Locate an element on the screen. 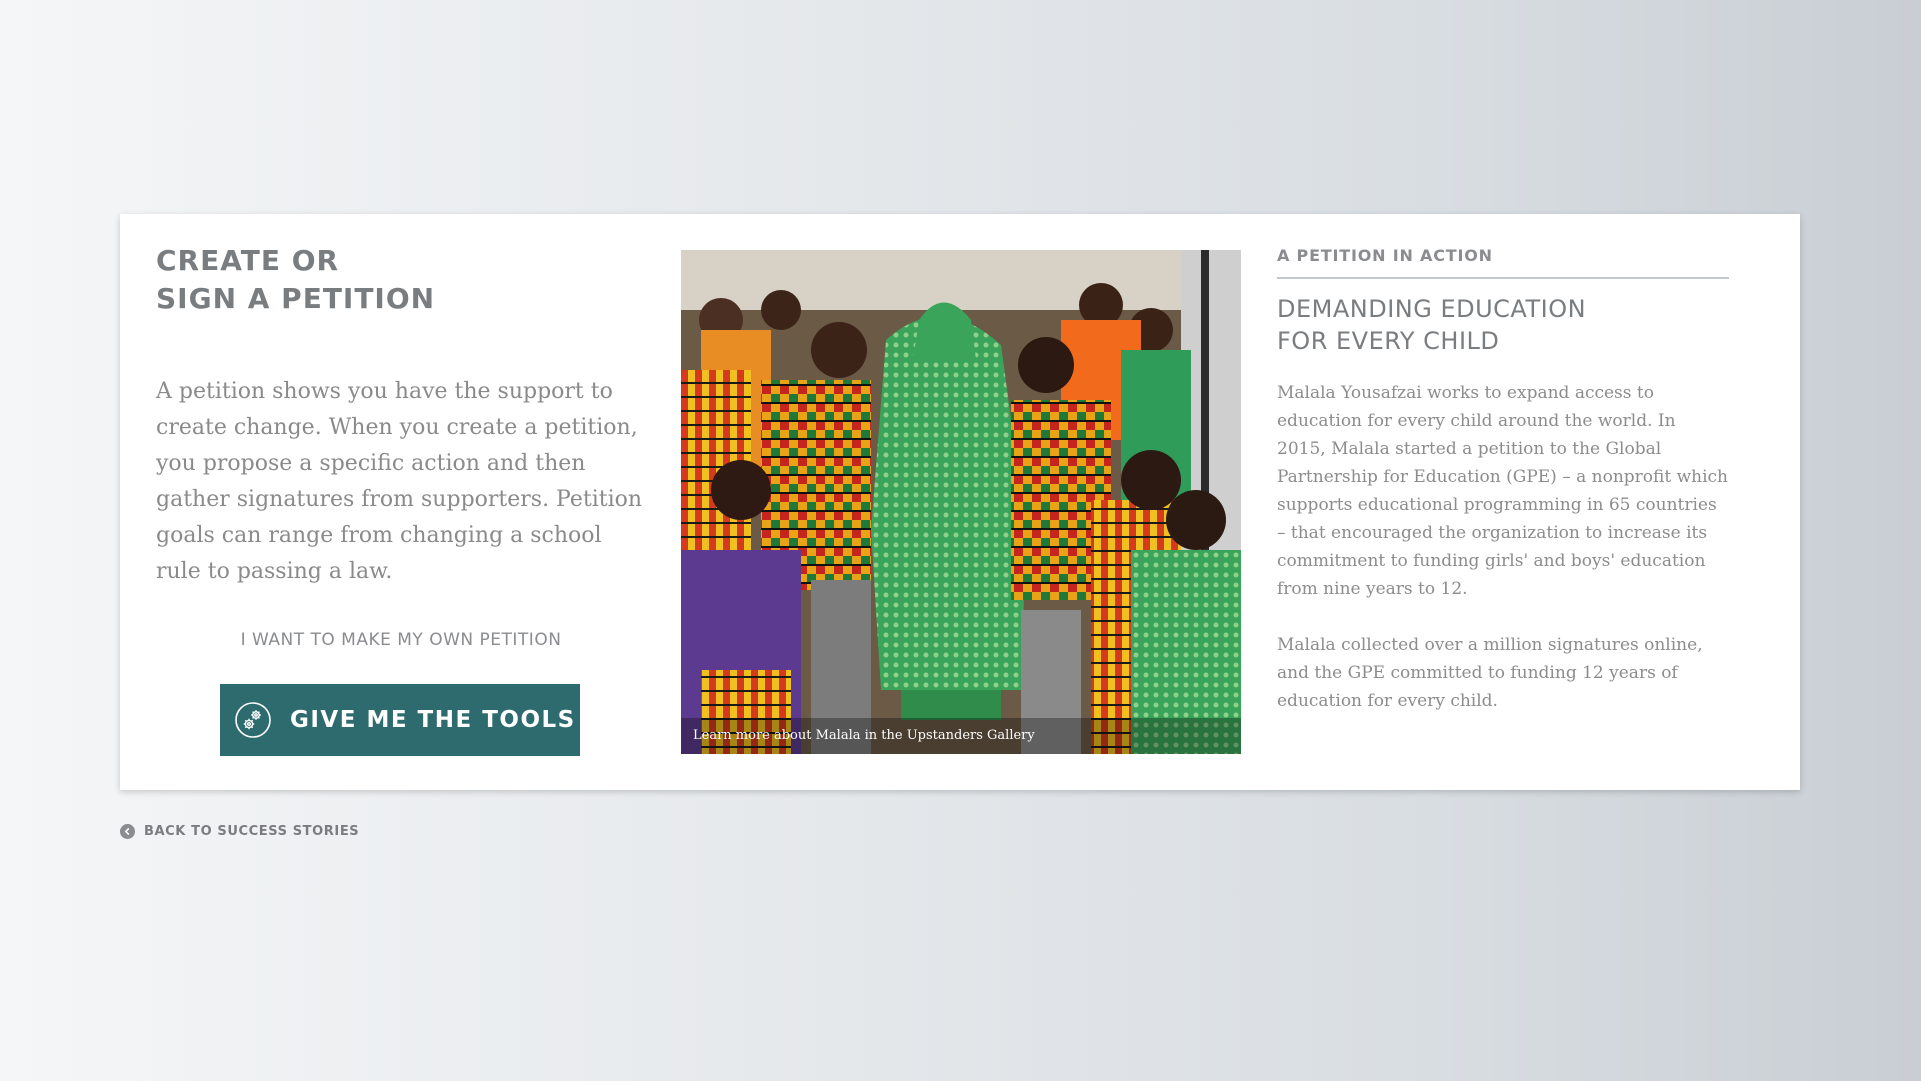 The width and height of the screenshot is (1921, 1081). section-title: CREATE OR SIGN A PETITION is located at coordinates (401, 280).